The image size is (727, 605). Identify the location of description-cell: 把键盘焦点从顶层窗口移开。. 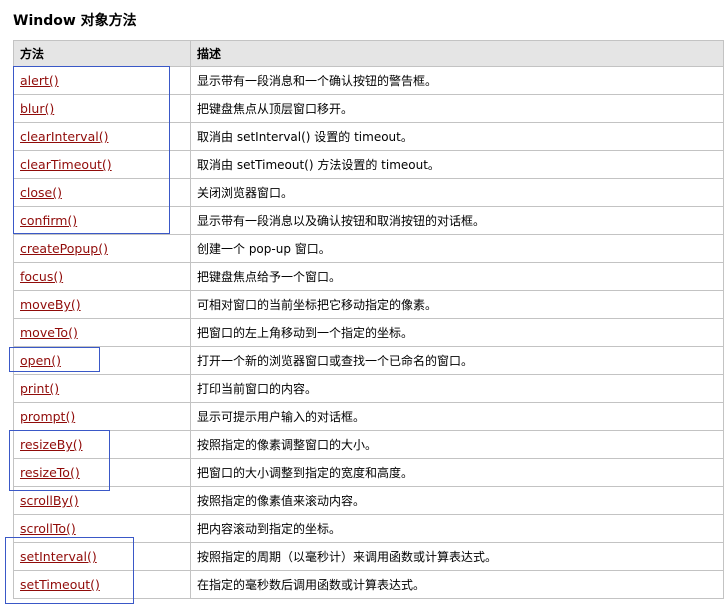
(457, 108).